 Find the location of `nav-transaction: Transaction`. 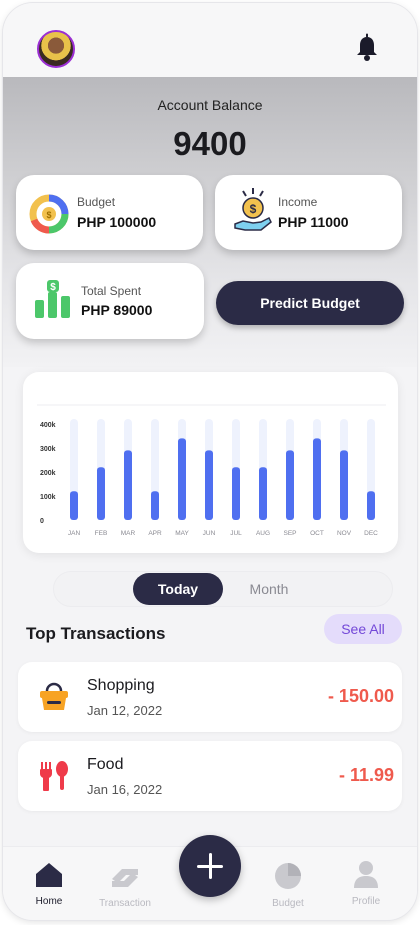

nav-transaction: Transaction is located at coordinates (125, 887).